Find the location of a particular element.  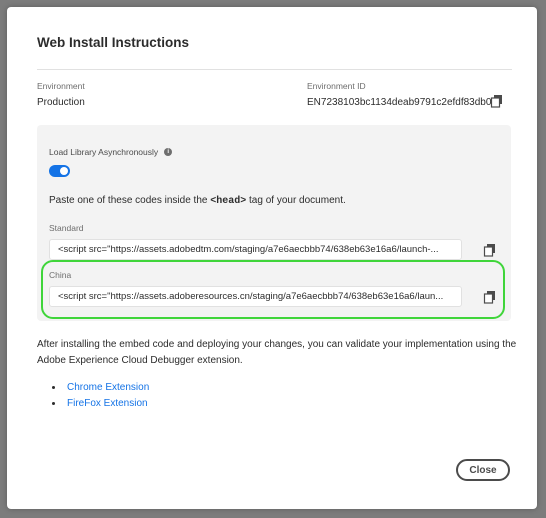

copy-standard-code-icon is located at coordinates (490, 250).